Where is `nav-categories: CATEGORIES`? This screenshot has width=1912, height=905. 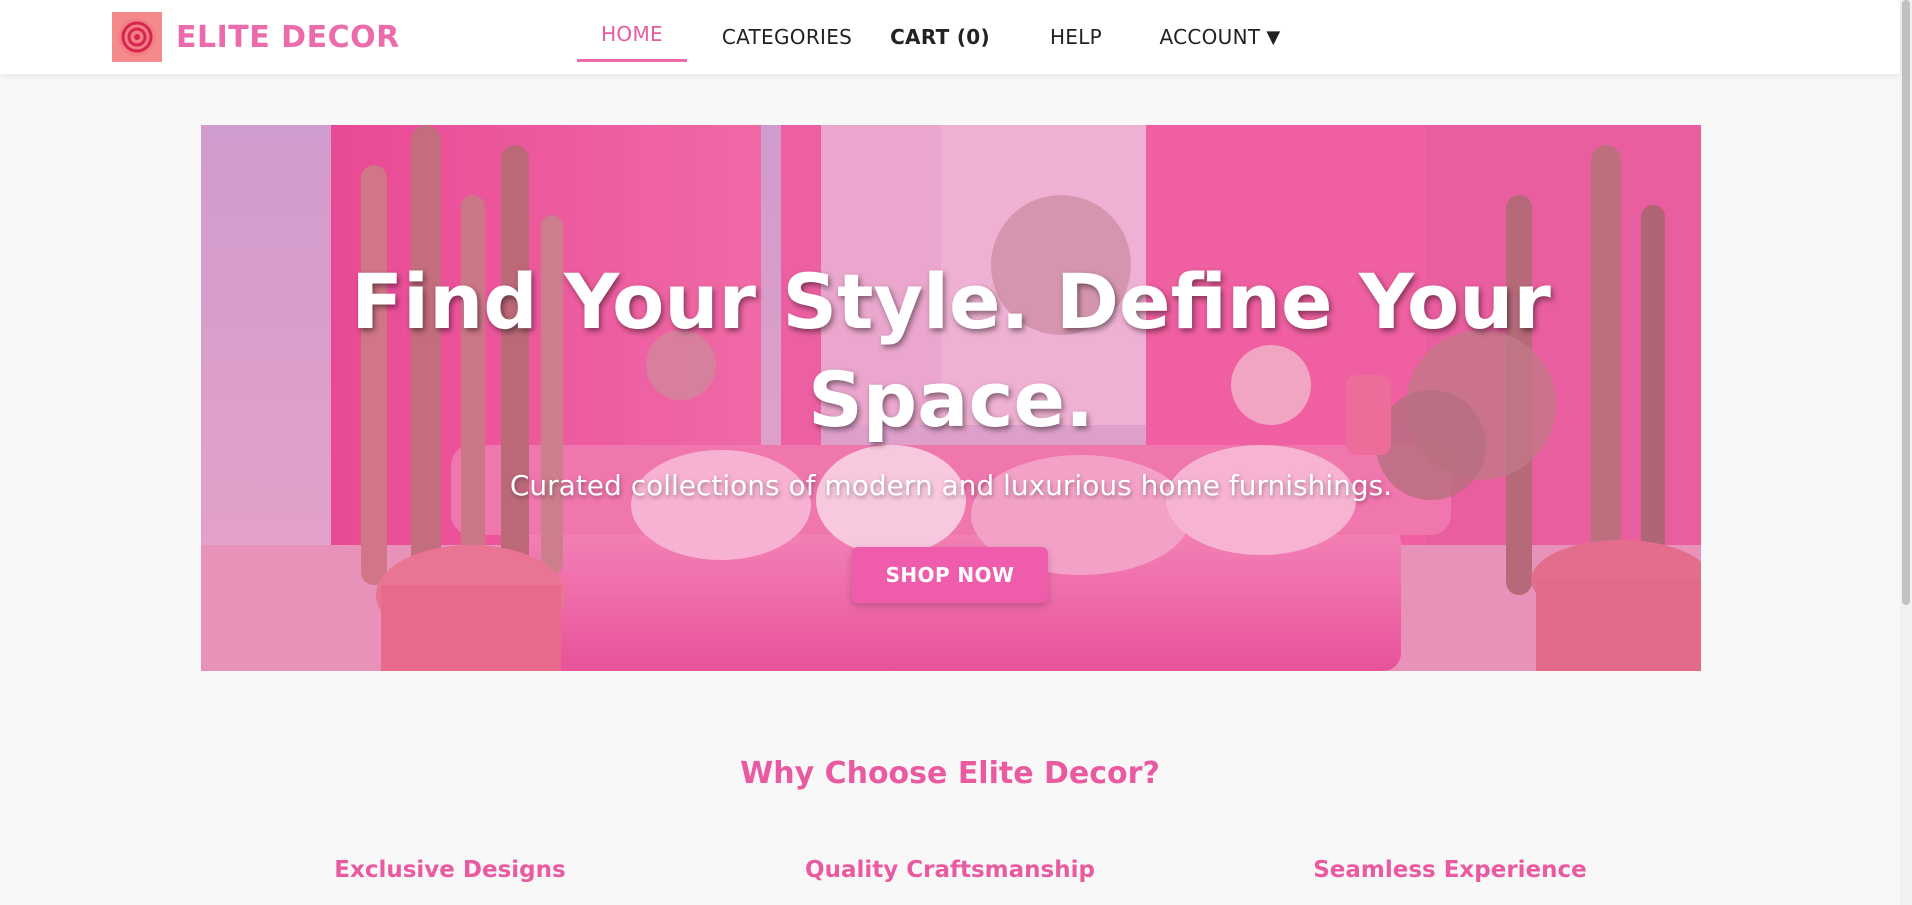
nav-categories: CATEGORIES is located at coordinates (787, 37).